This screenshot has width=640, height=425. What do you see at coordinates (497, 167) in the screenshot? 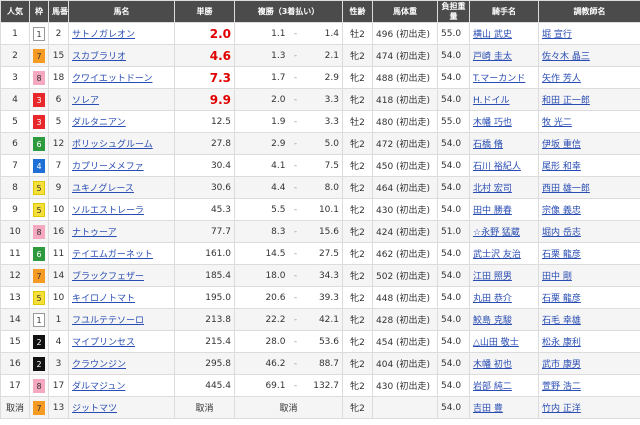
I see `jockey-name-link: 石川 裕紀人` at bounding box center [497, 167].